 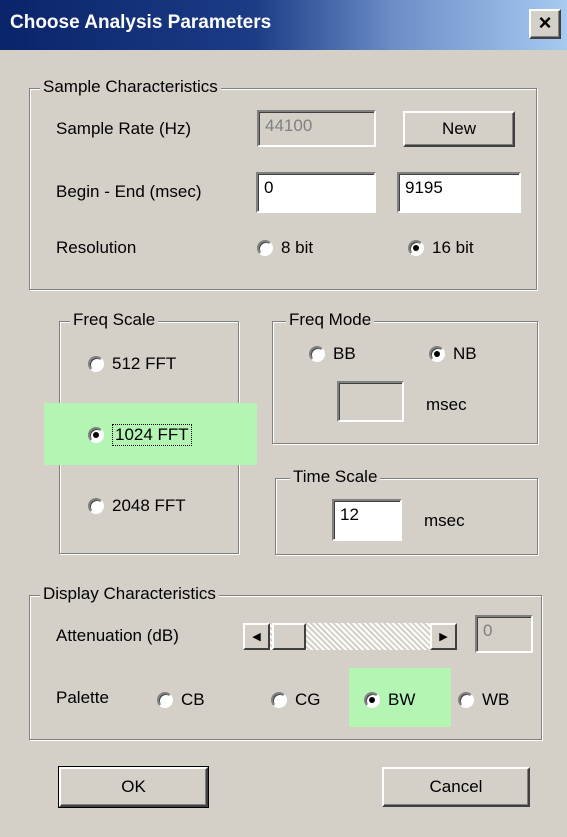 I want to click on resolution-8bit-radio: 8 bit, so click(x=285, y=248).